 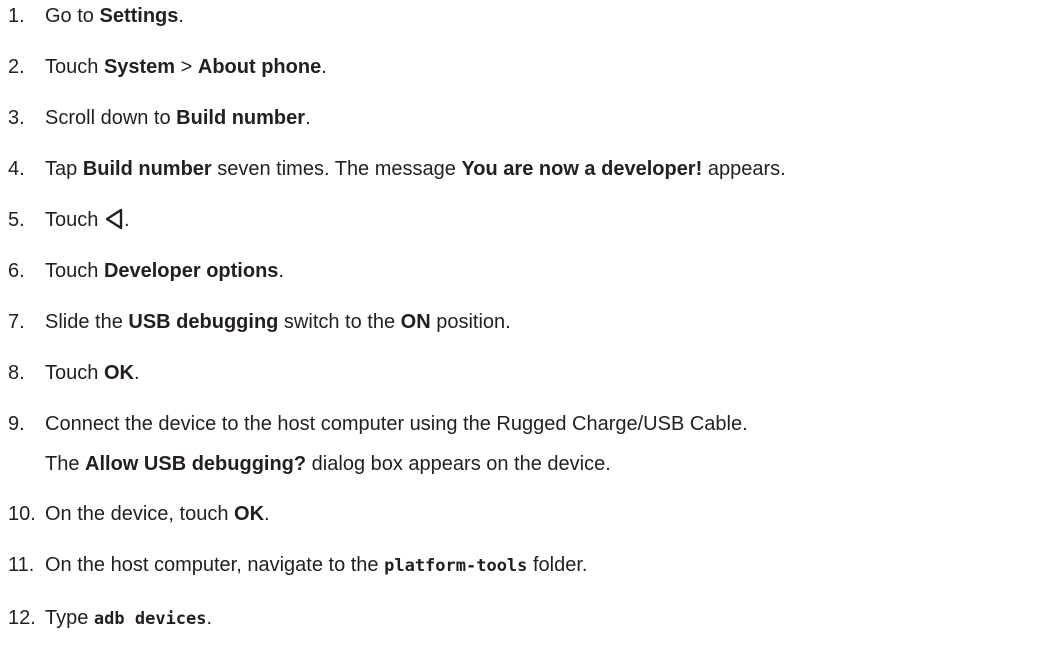 I want to click on step-text-code: platform-tools, so click(x=456, y=566).